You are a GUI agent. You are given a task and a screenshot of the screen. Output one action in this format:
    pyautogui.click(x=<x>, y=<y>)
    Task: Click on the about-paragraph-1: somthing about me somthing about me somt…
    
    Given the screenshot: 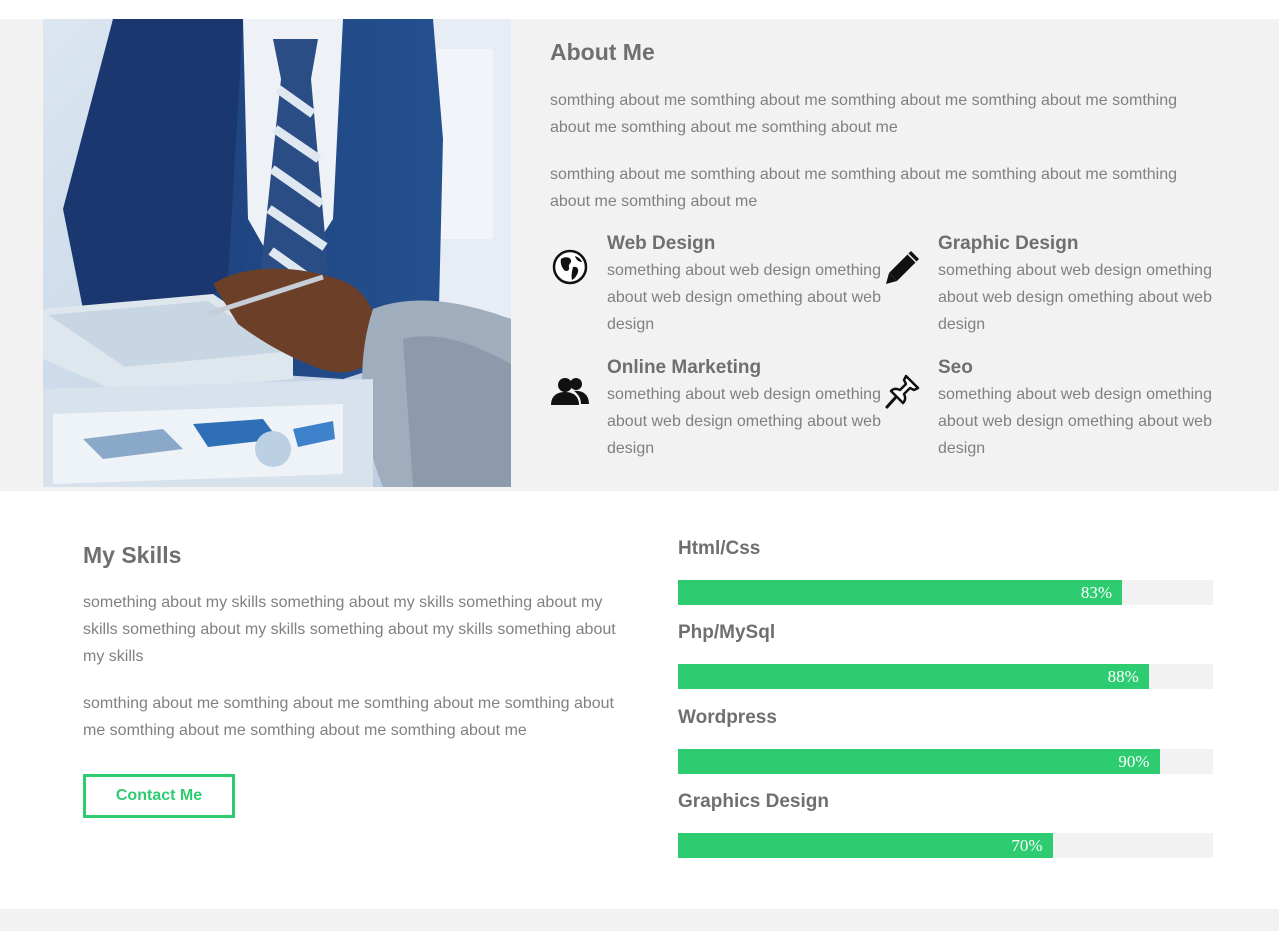 What is the action you would take?
    pyautogui.click(x=864, y=114)
    